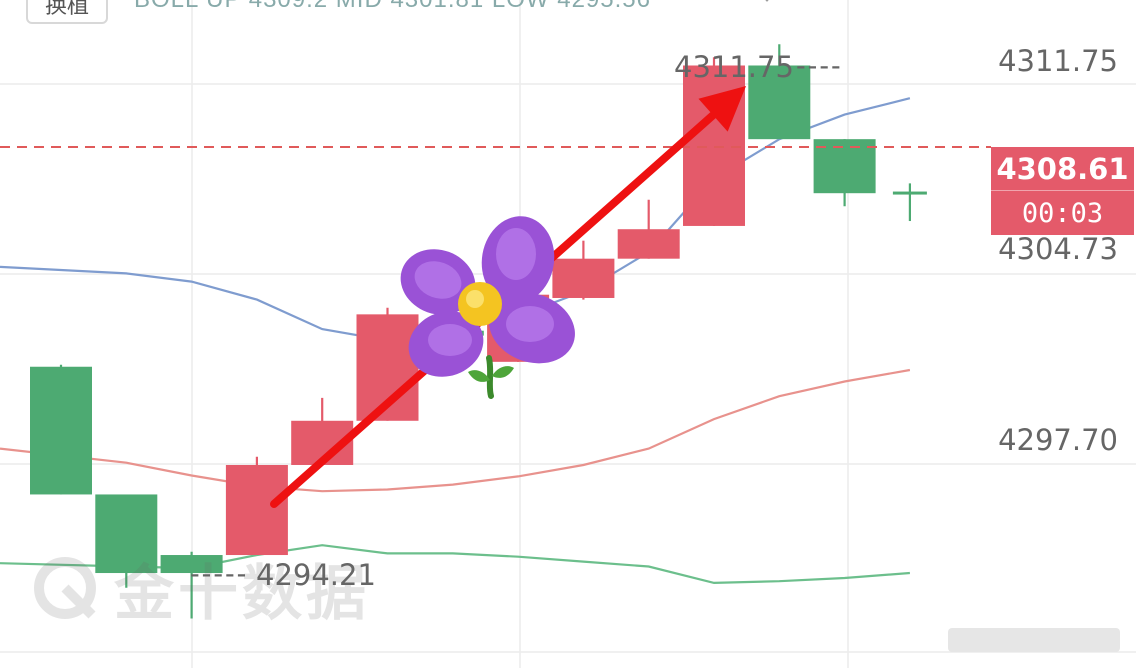 This screenshot has width=1136, height=668. Describe the element at coordinates (1062, 213) in the screenshot. I see `candle-countdown: 00:03` at that location.